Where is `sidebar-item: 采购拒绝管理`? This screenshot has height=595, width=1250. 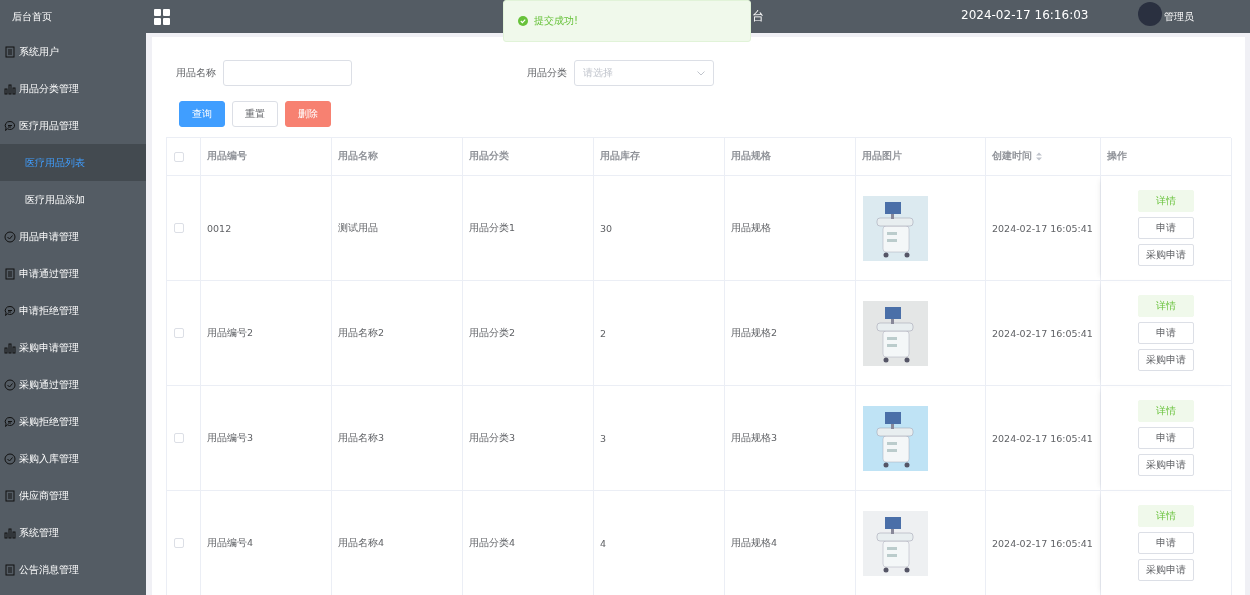
sidebar-item: 采购拒绝管理 is located at coordinates (73, 421).